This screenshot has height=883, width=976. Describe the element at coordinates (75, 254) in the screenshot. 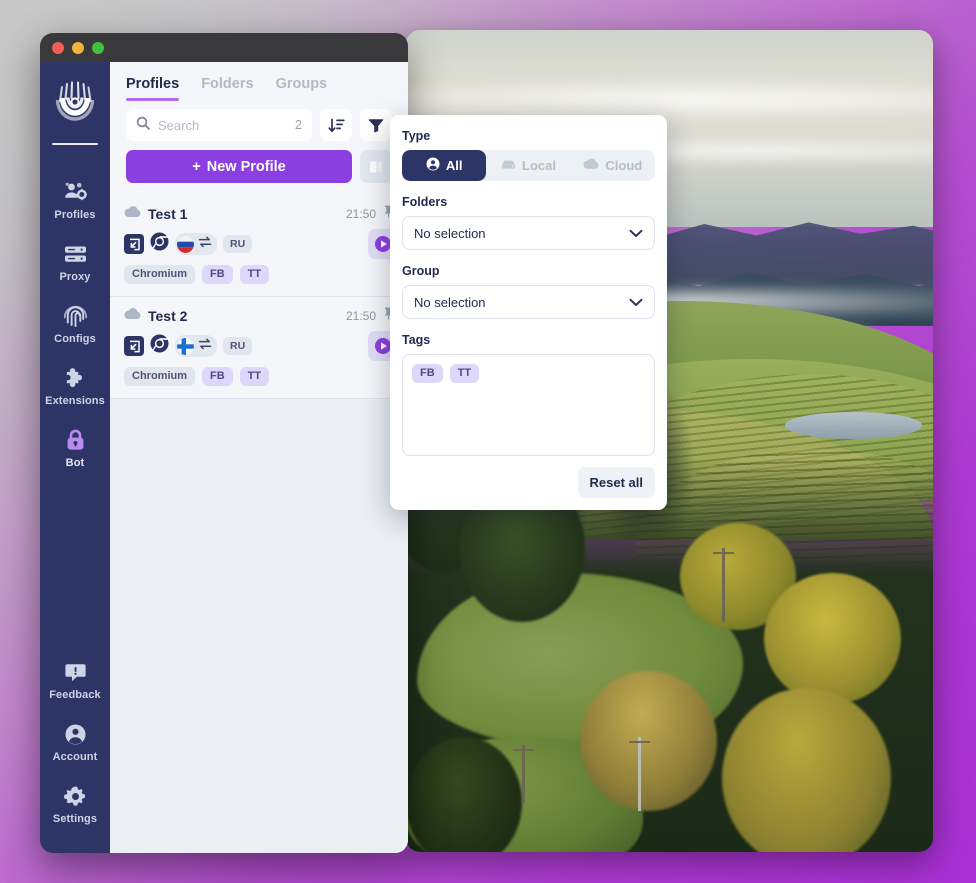

I see `proxy-icon` at that location.